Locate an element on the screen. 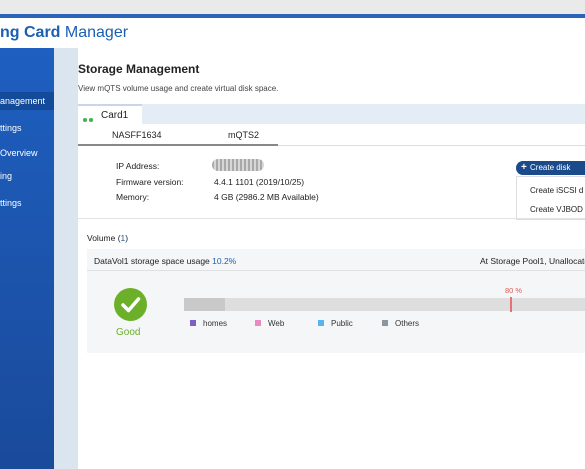 Image resolution: width=585 pixels, height=469 pixels. sidebar-item-overview: Overview is located at coordinates (27, 153).